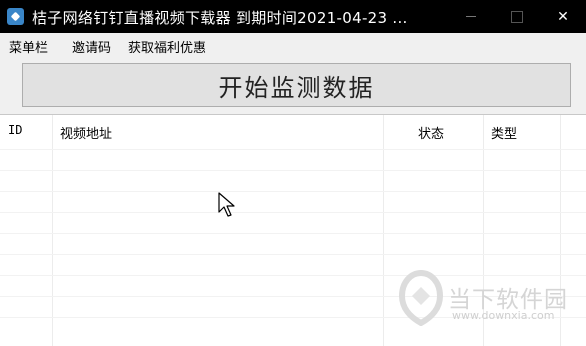  Describe the element at coordinates (293, 44) in the screenshot. I see `menu-bar: 菜单栏 邀请码 获取福利优惠` at that location.